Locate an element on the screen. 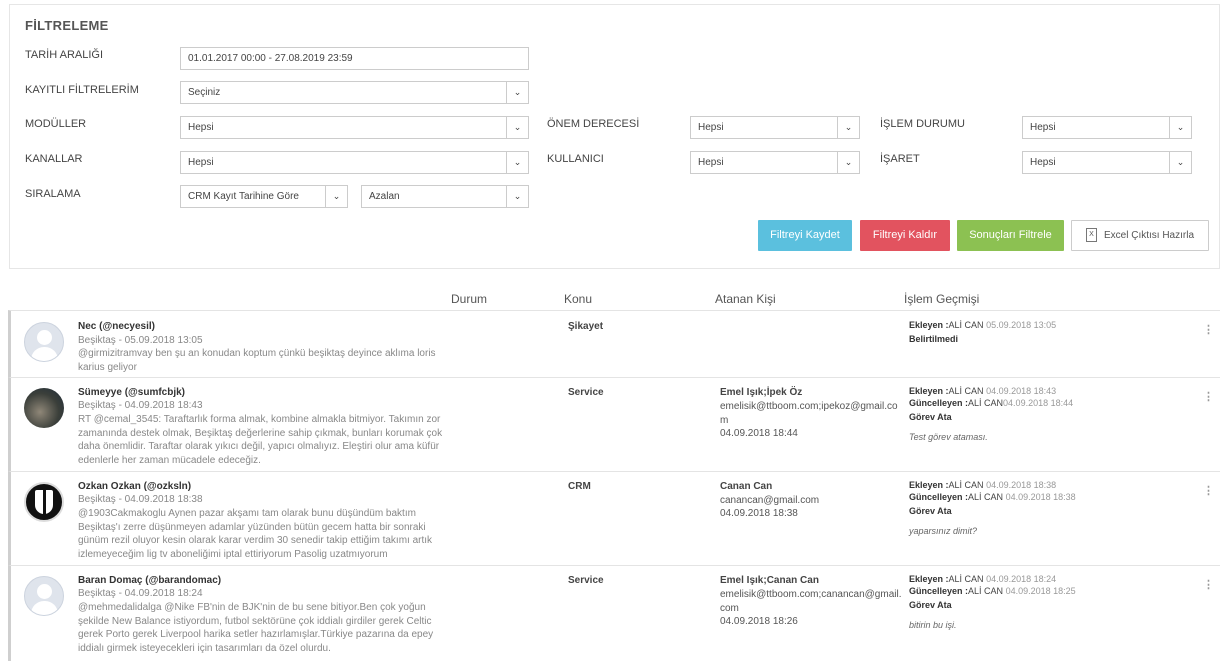 This screenshot has width=1230, height=661. post-meta: Beşiktaş - 05.09.2018 13:05 is located at coordinates (140, 340).